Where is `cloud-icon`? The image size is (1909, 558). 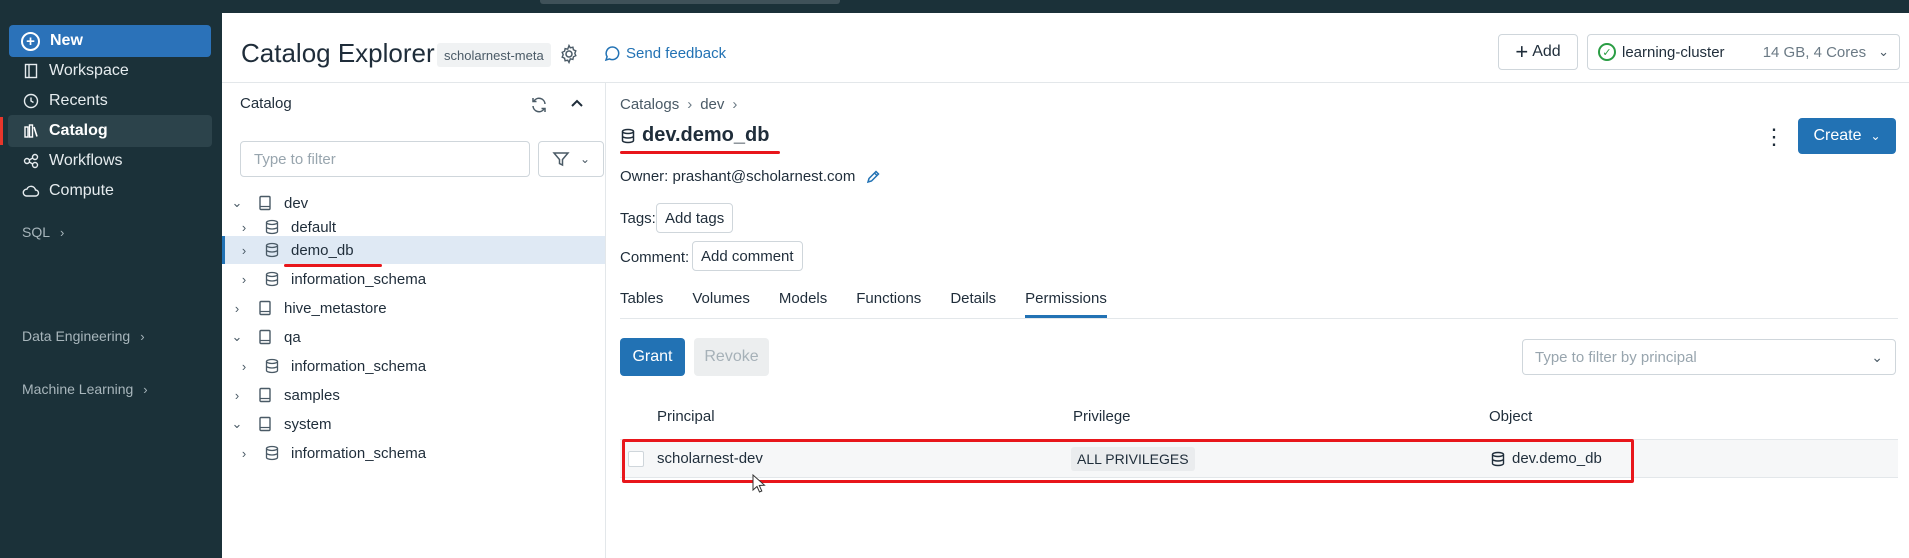
cloud-icon is located at coordinates (31, 191).